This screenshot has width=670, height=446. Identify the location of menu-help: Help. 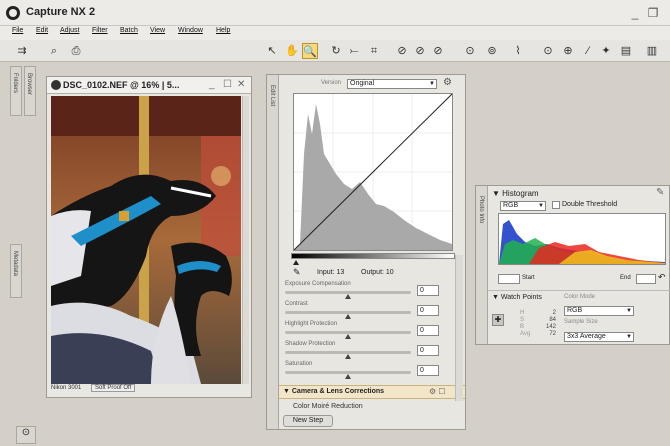
(223, 30).